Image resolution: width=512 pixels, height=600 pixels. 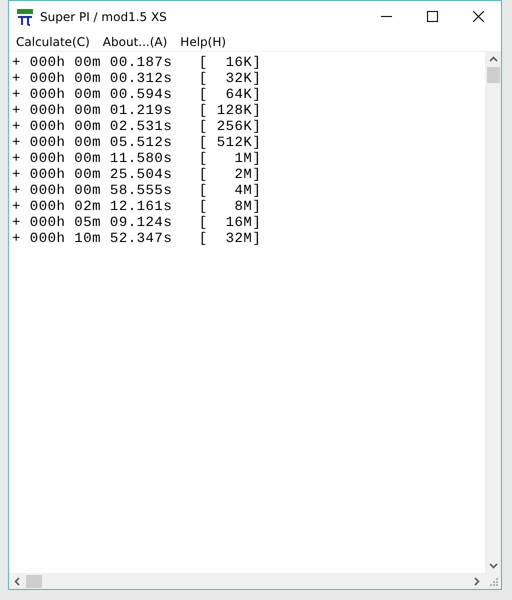 What do you see at coordinates (104, 17) in the screenshot?
I see `window-title: Super PI / mod1.5 XS` at bounding box center [104, 17].